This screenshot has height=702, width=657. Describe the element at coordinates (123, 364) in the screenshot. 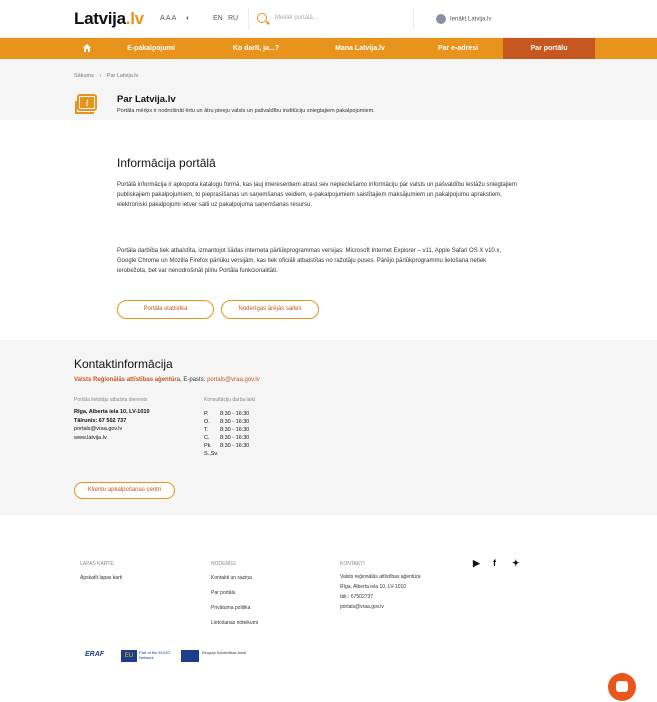

I see `contact-title: Kontaktinformācija` at that location.